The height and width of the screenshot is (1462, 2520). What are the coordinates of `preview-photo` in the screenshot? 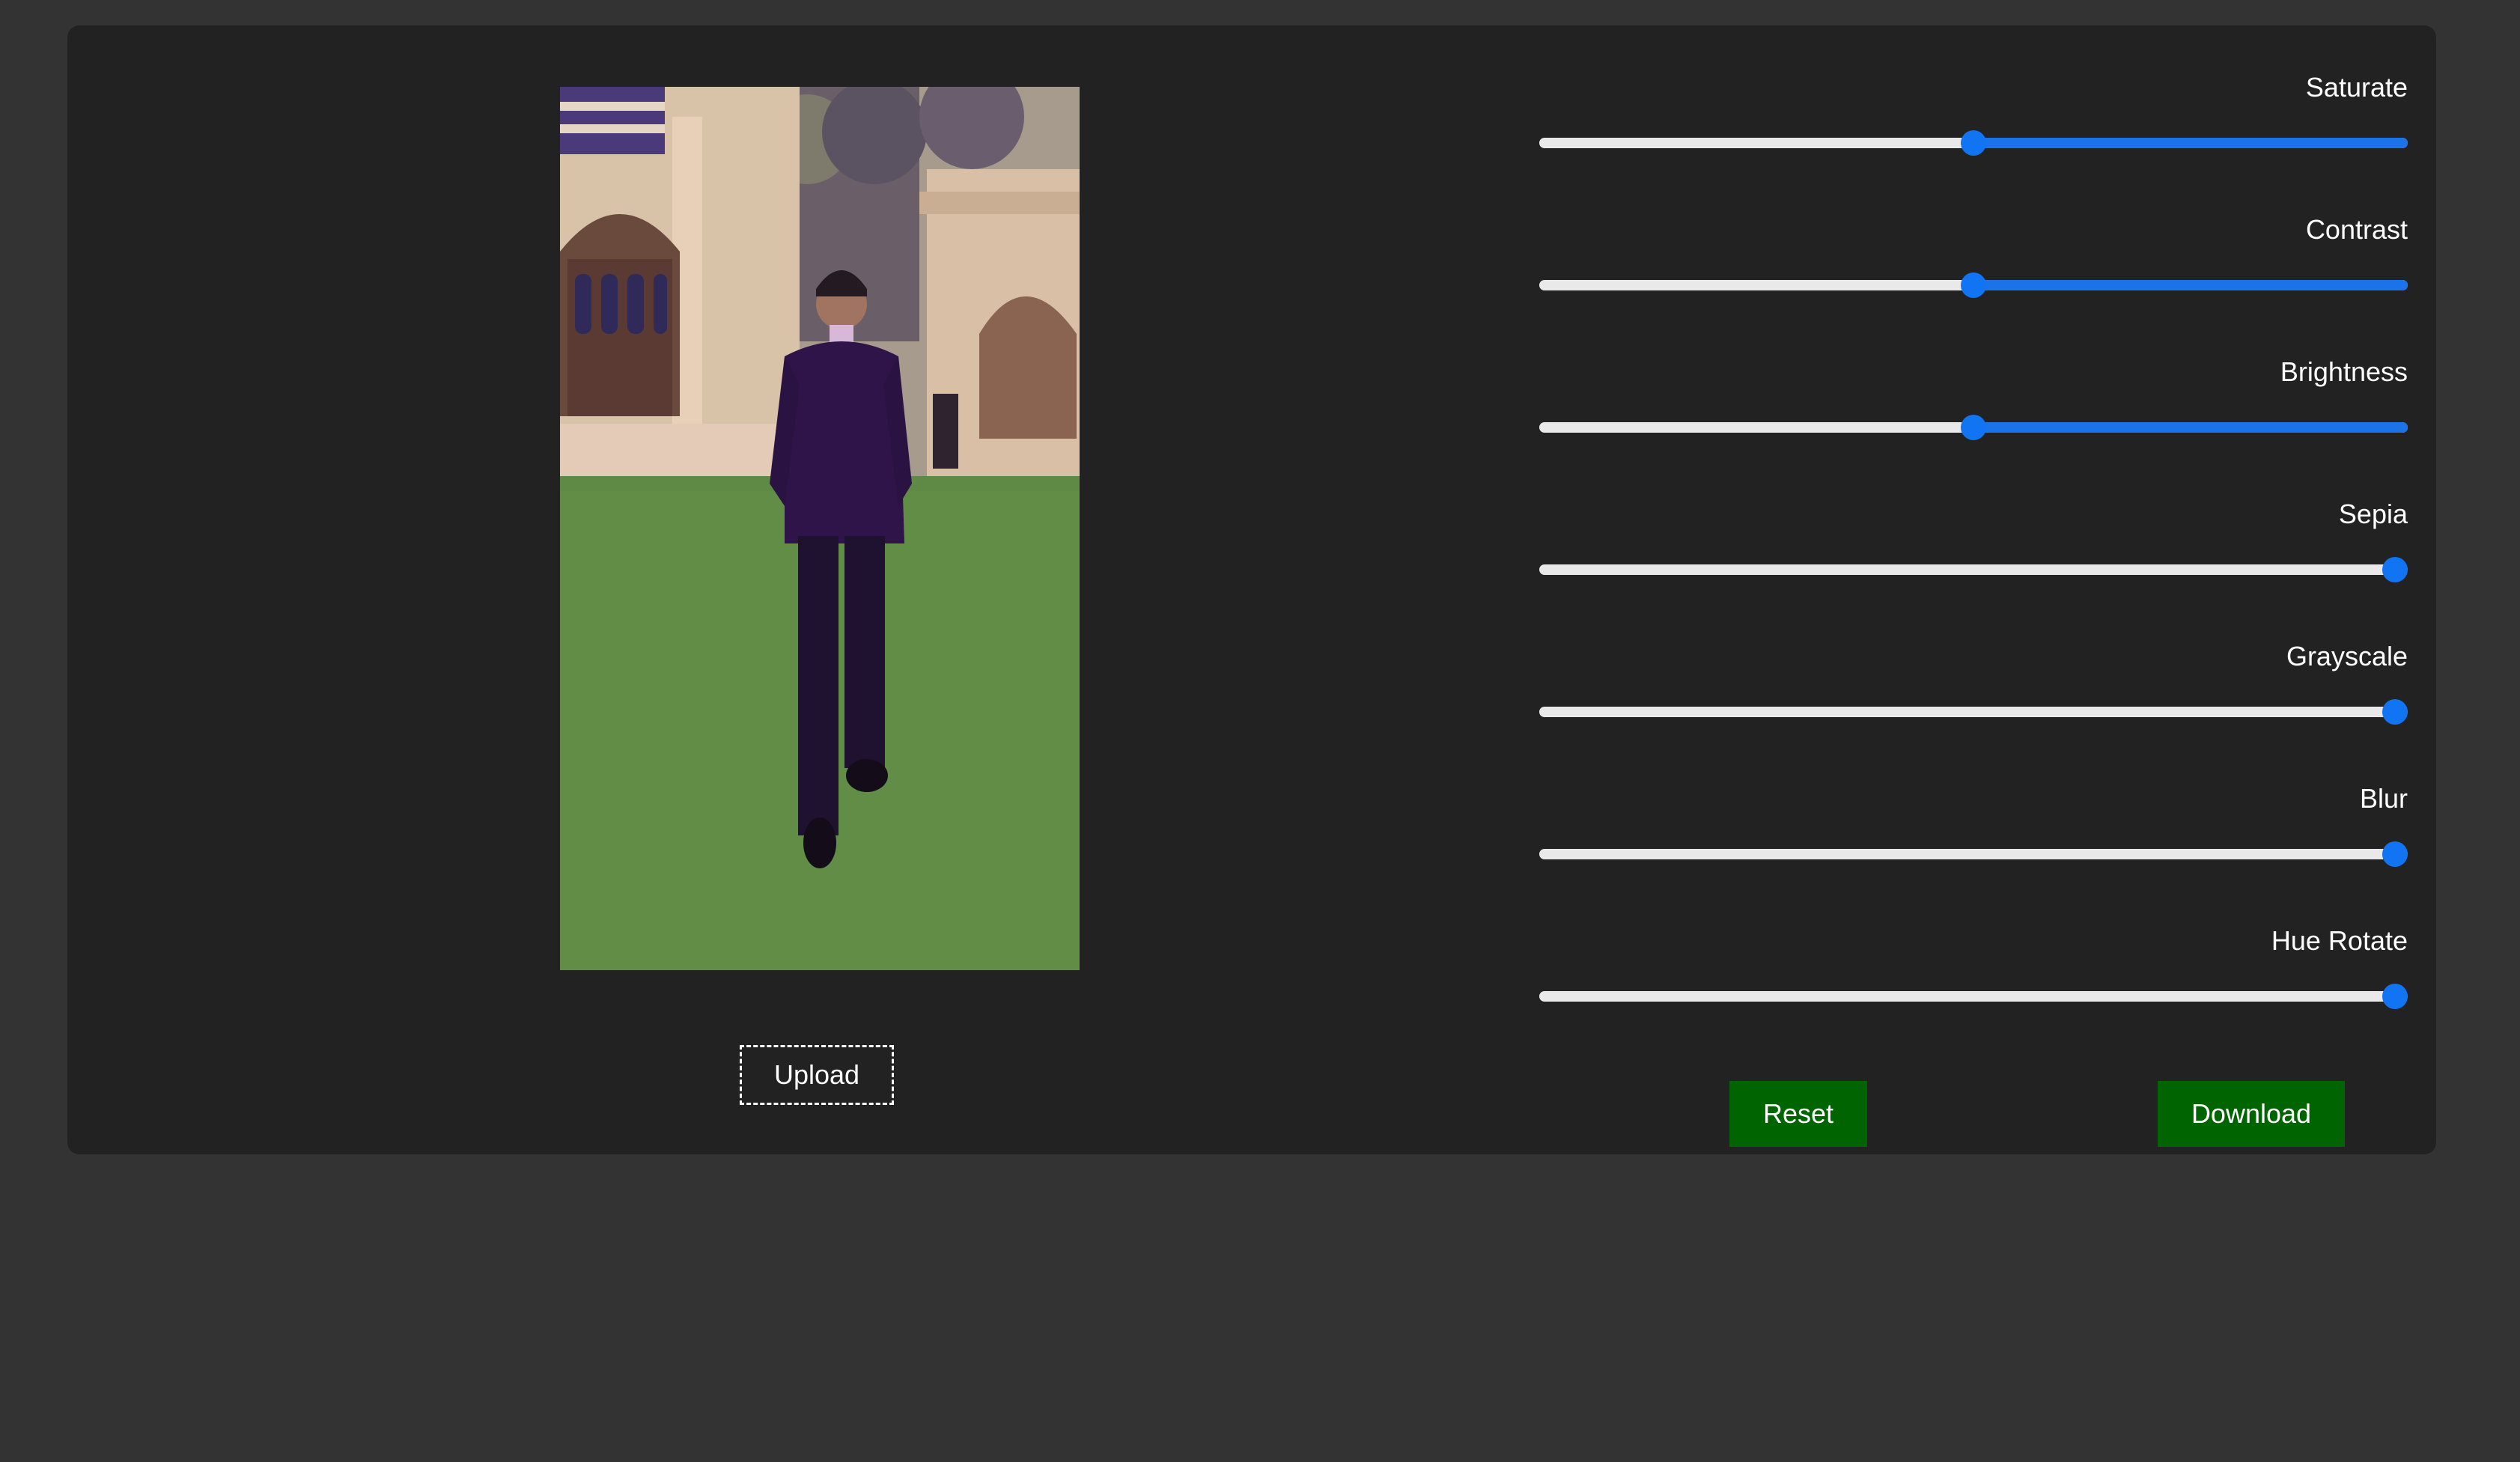 It's located at (820, 528).